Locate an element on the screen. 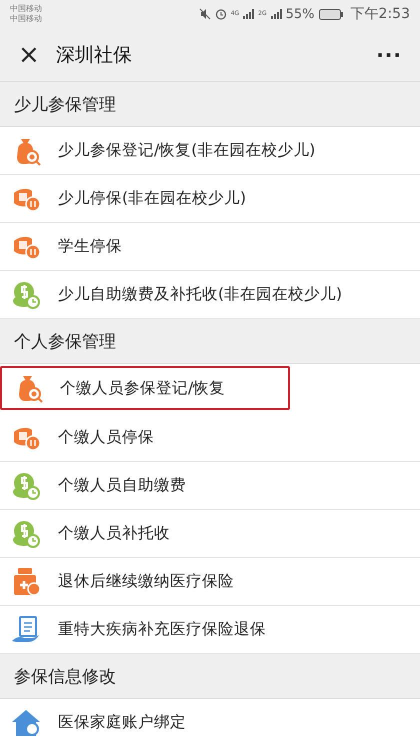 The height and width of the screenshot is (742, 420). mute-icon is located at coordinates (204, 14).